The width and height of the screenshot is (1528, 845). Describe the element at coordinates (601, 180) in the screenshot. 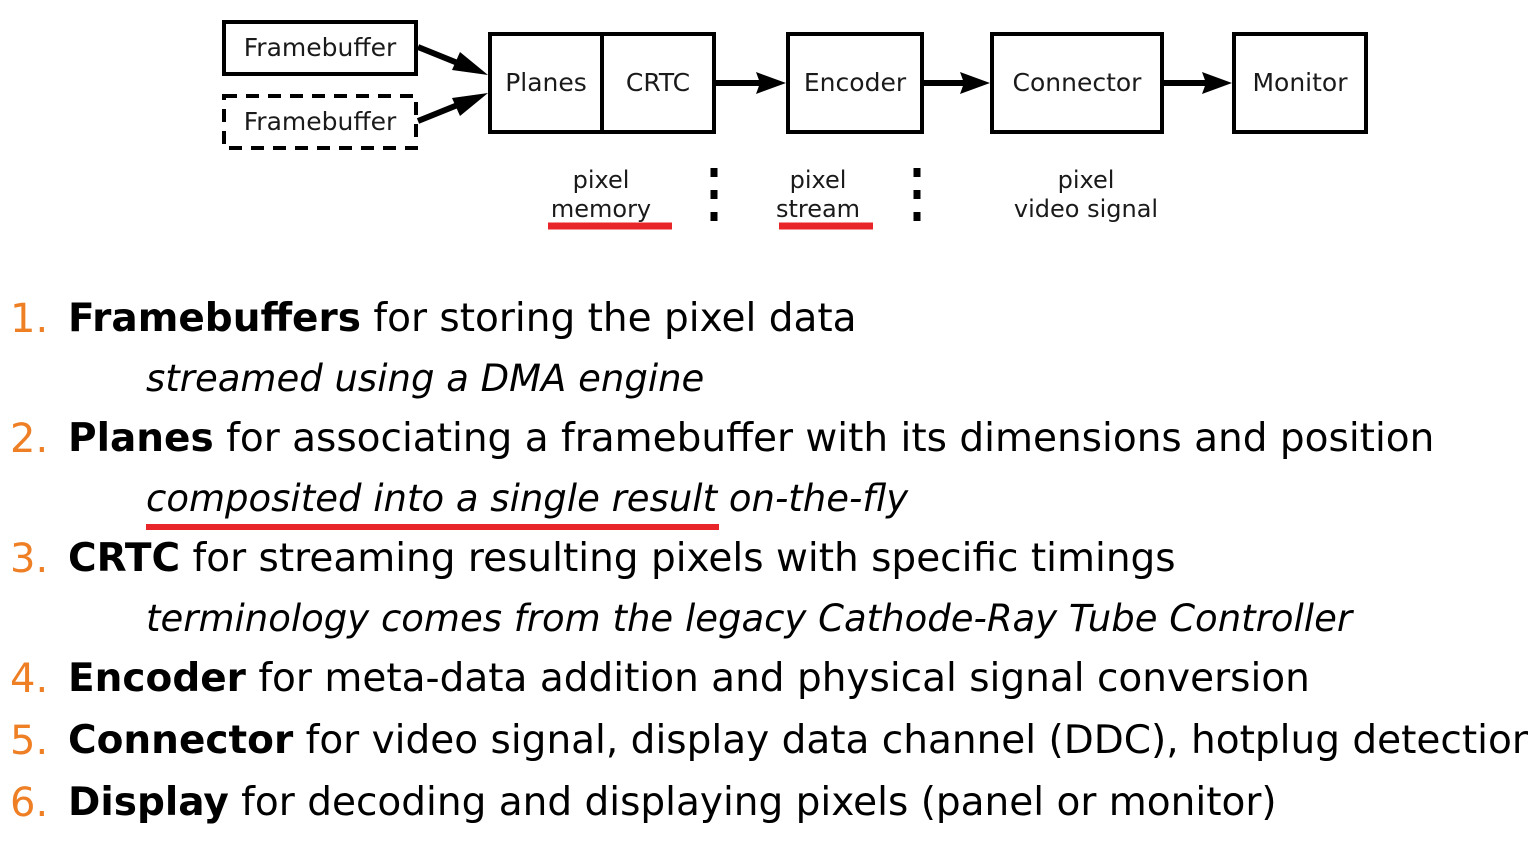

I see `caption-memory-line1: pixel` at that location.